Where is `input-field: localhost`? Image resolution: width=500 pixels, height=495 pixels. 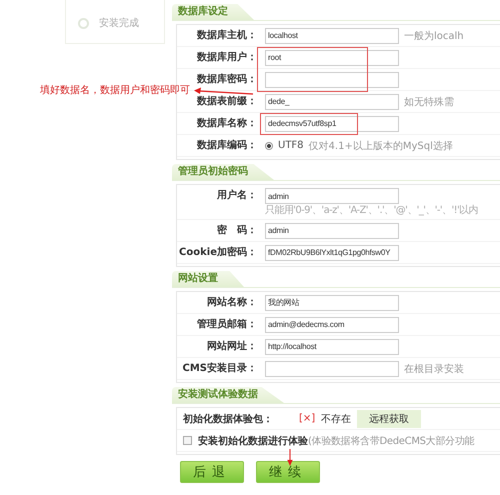
input-field: localhost is located at coordinates (332, 36).